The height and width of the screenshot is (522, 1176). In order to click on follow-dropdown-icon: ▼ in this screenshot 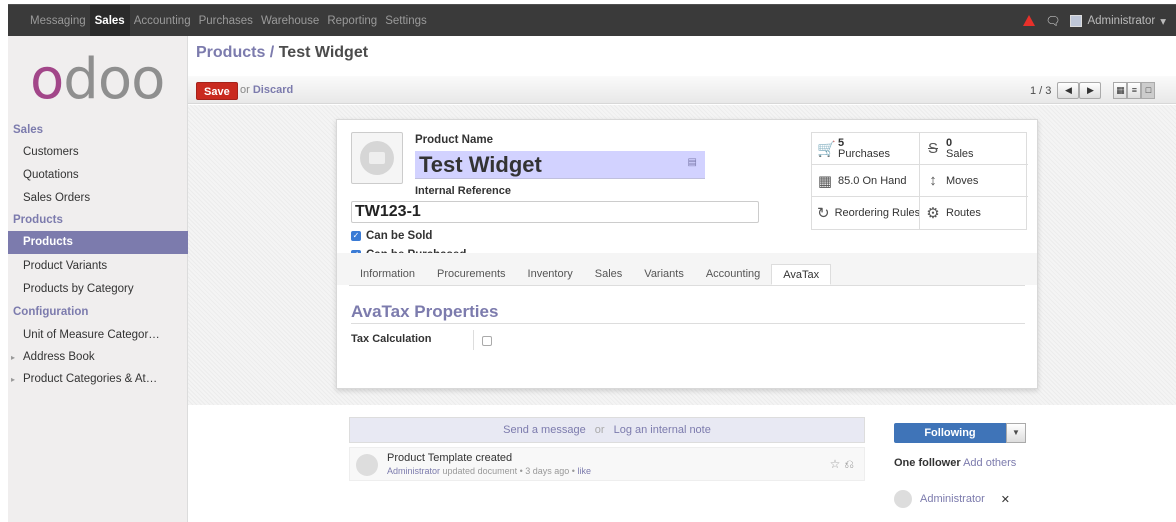, I will do `click(1016, 433)`.